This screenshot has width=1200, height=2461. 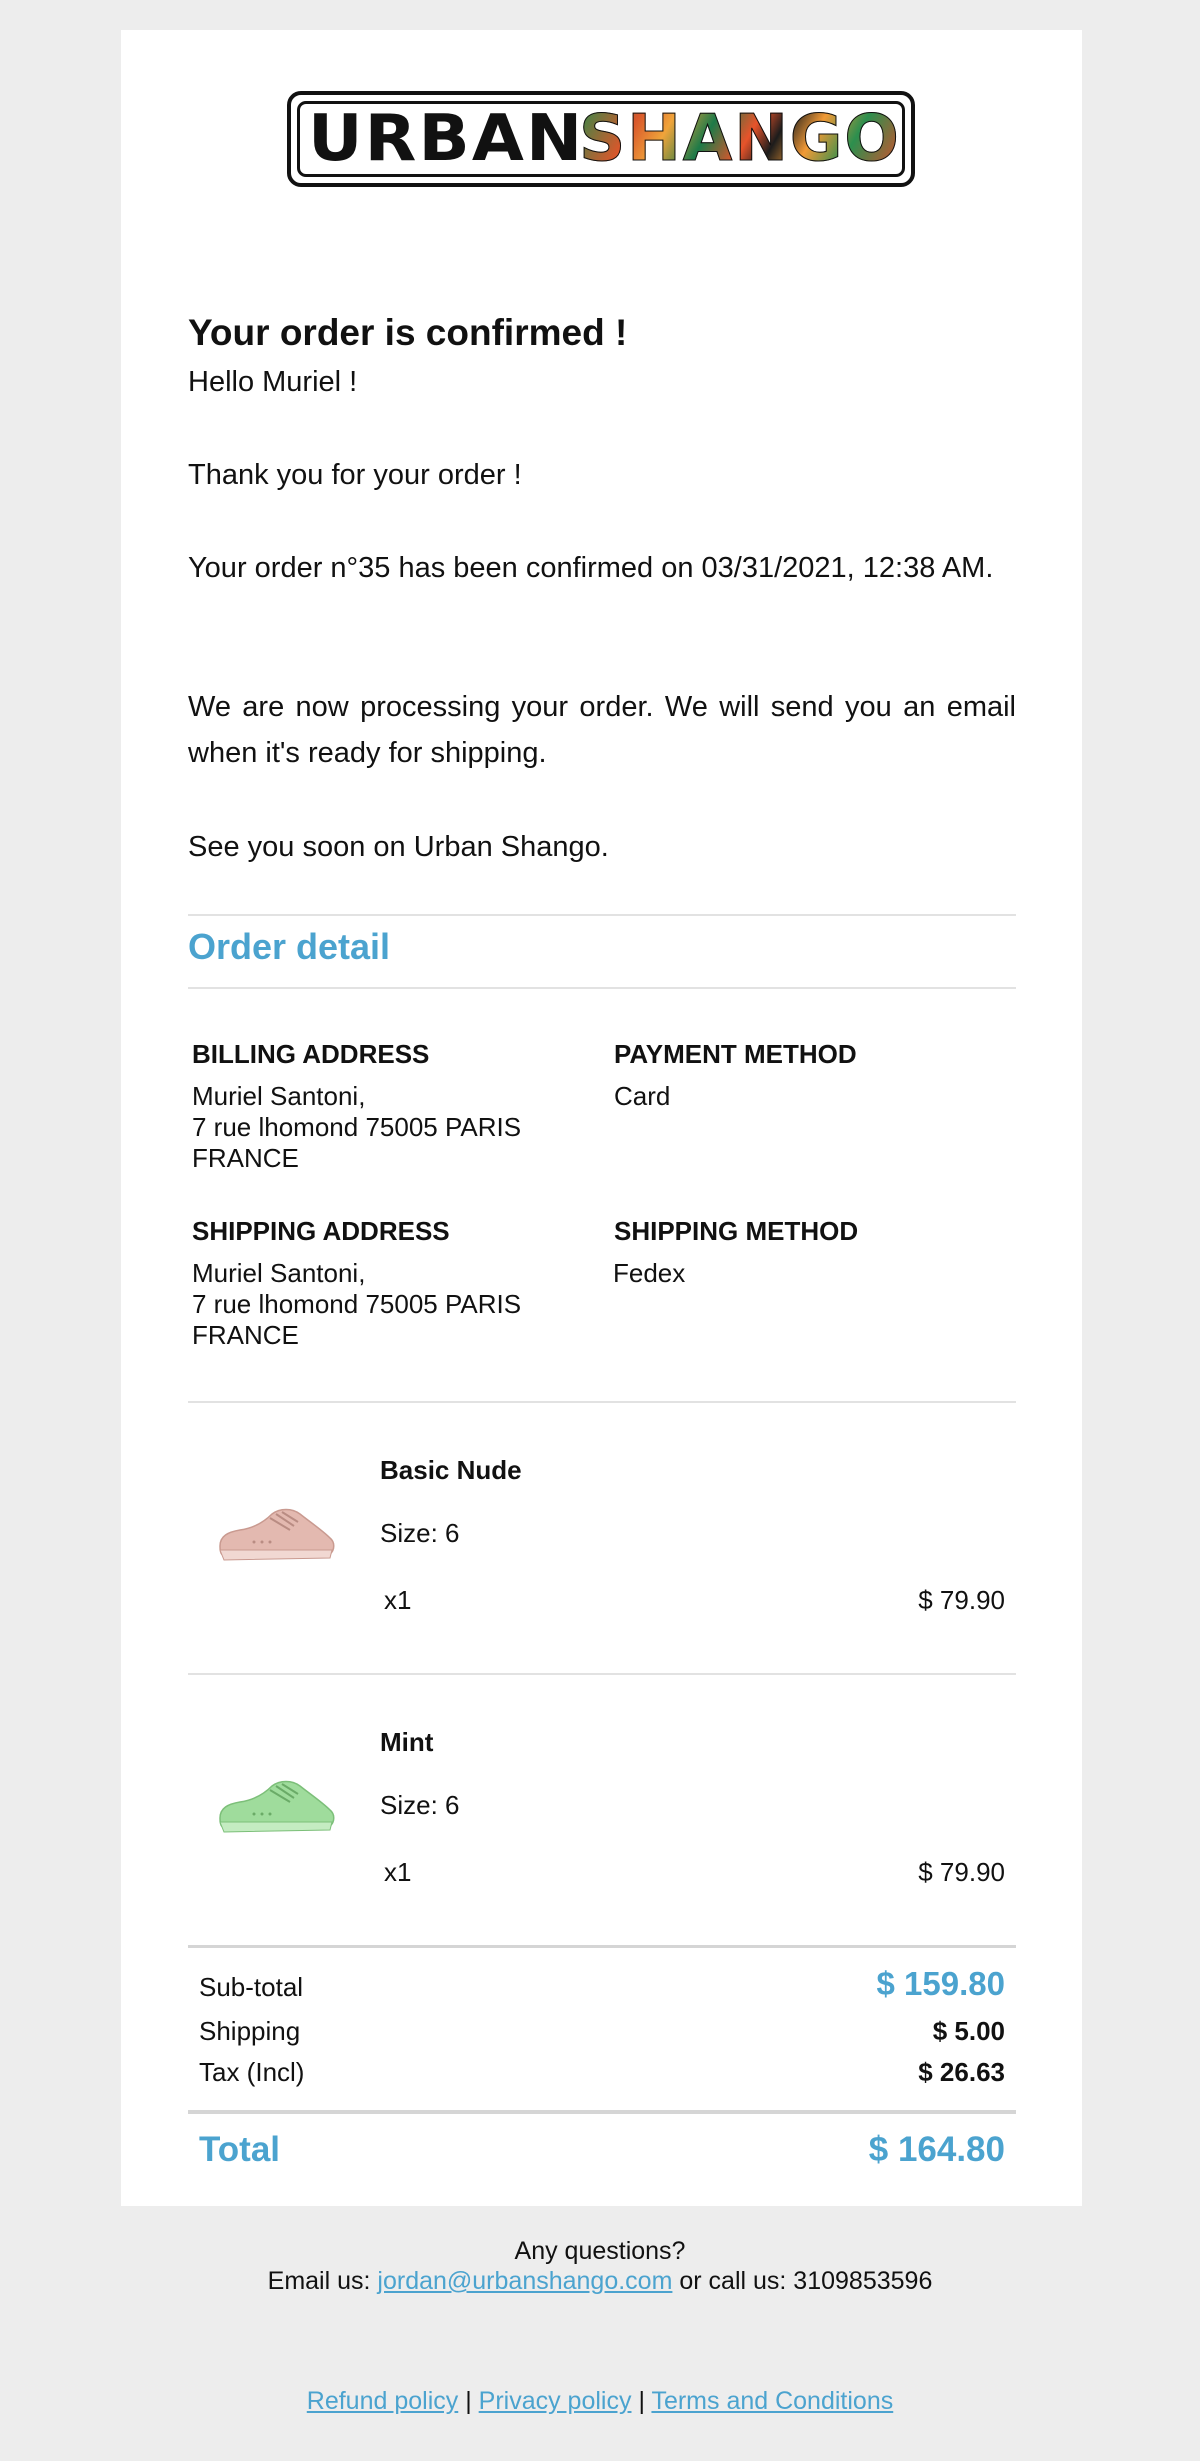 I want to click on item-name: Mint, so click(x=407, y=1742).